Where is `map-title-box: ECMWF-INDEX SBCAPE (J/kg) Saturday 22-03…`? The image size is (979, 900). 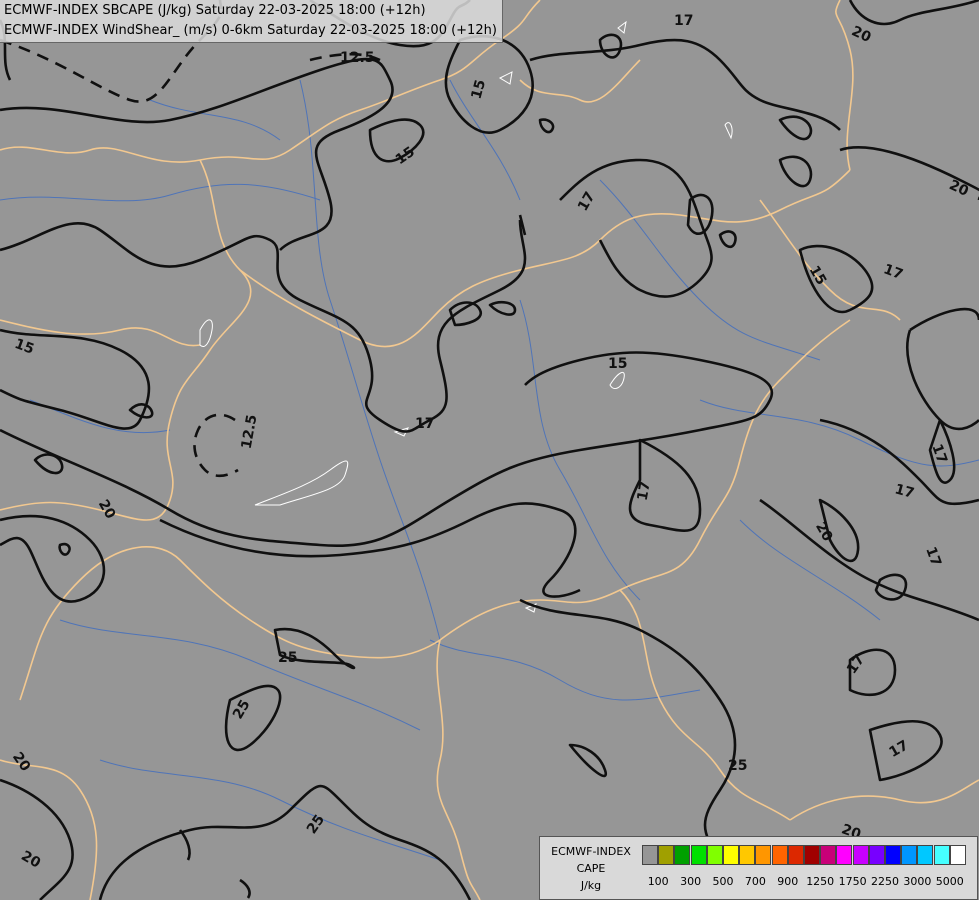 map-title-box: ECMWF-INDEX SBCAPE (J/kg) Saturday 22-03… is located at coordinates (251, 21).